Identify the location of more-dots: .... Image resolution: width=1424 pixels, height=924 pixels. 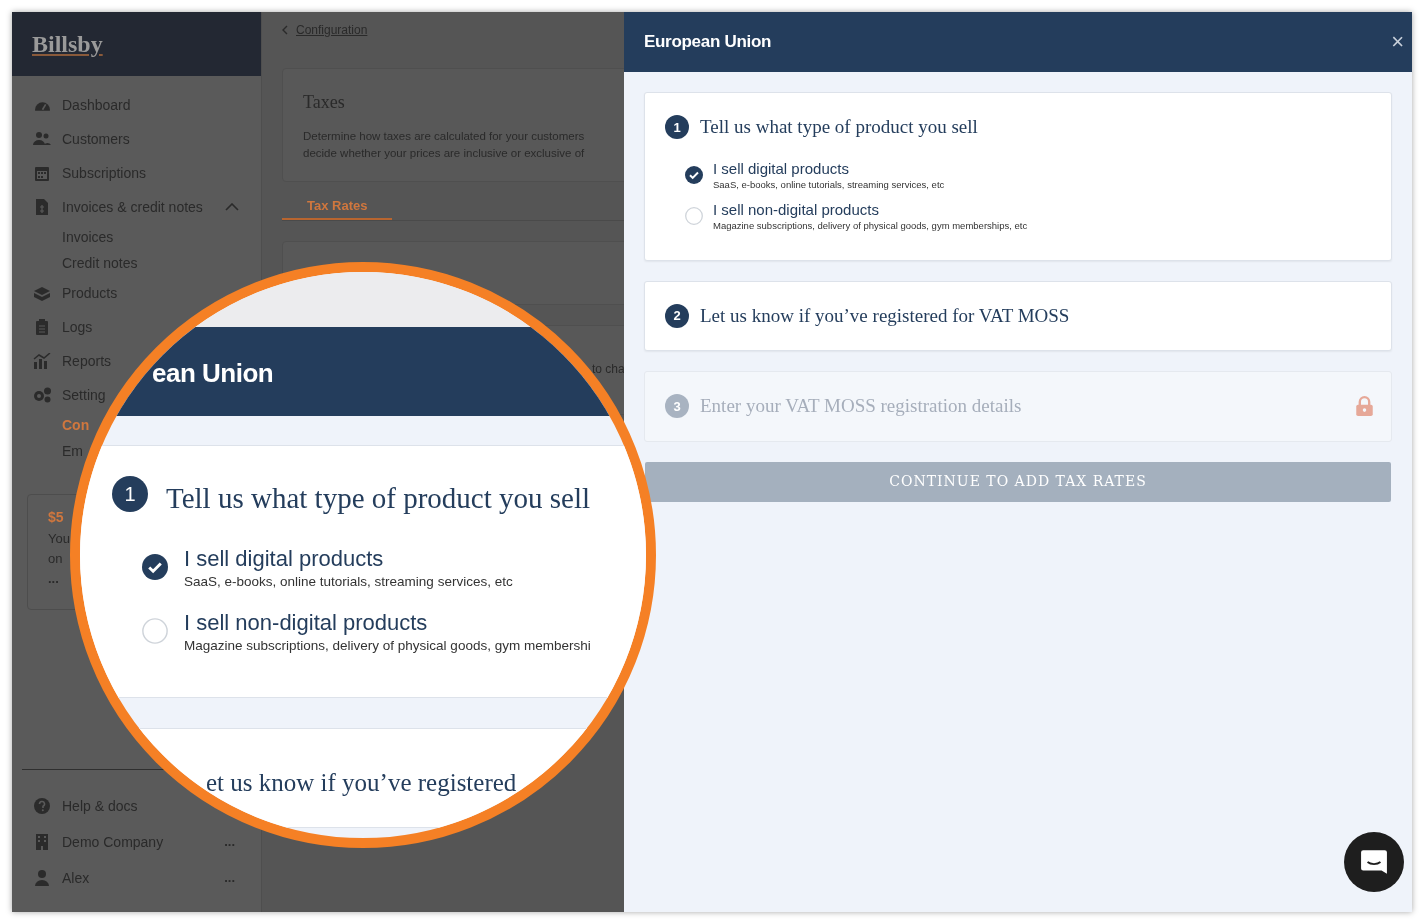
(53, 579).